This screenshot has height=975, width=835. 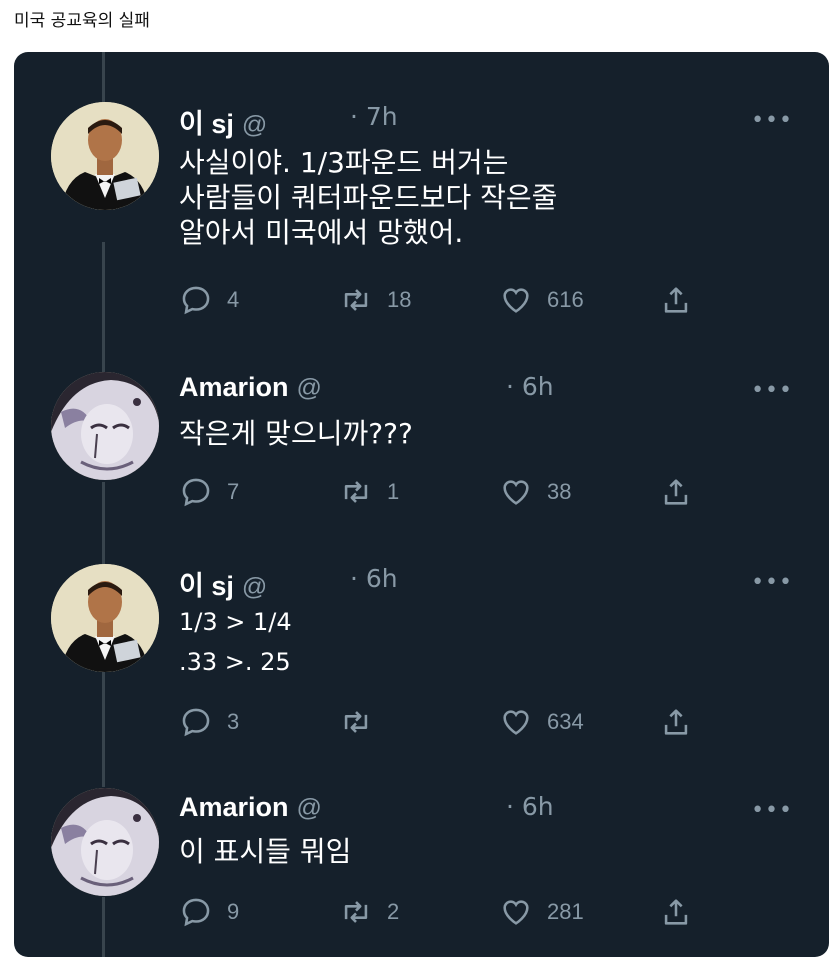 What do you see at coordinates (449, 722) in the screenshot?
I see `tweet-actions: 3 634` at bounding box center [449, 722].